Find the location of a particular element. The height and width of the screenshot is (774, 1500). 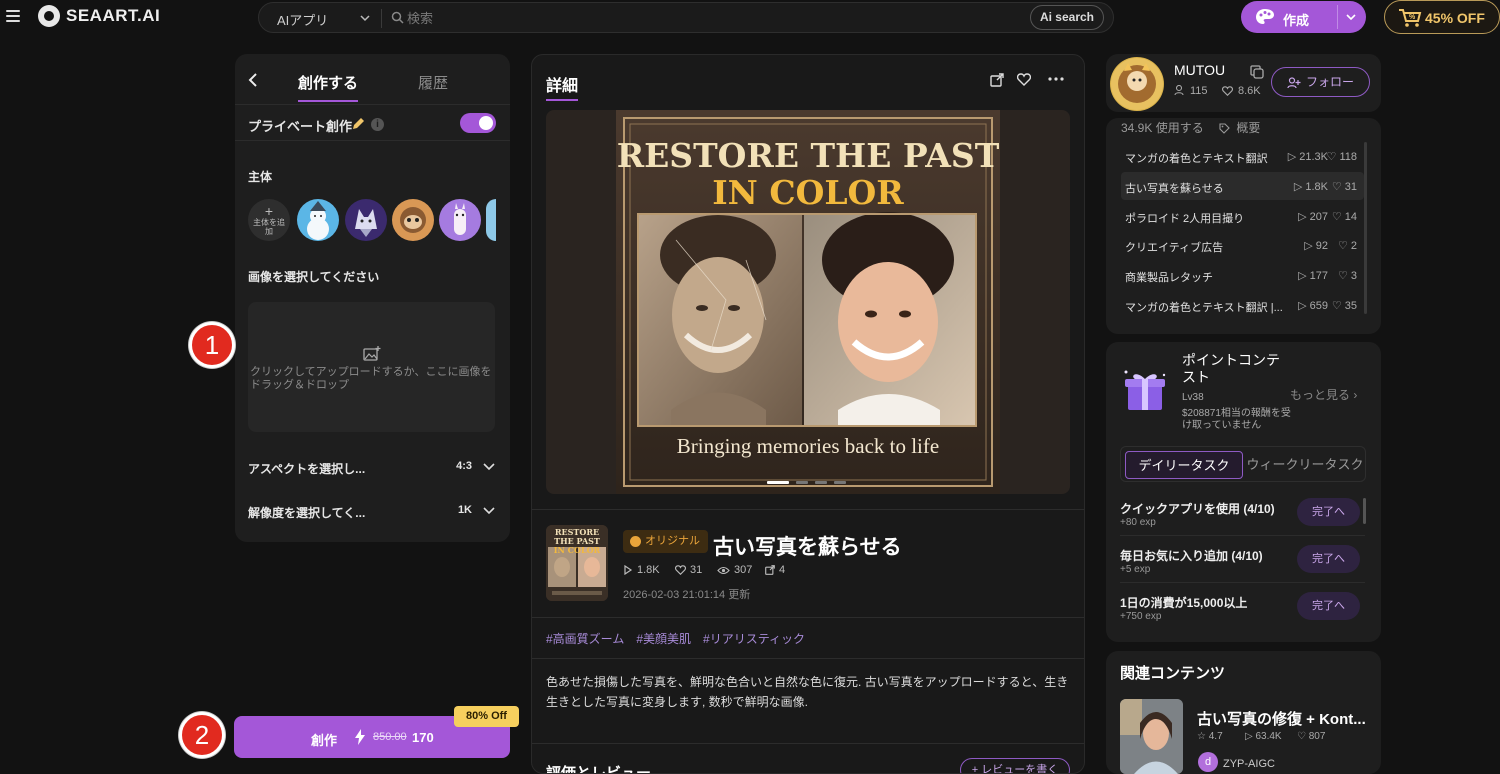

subject-avatar-wolf is located at coordinates (366, 220).